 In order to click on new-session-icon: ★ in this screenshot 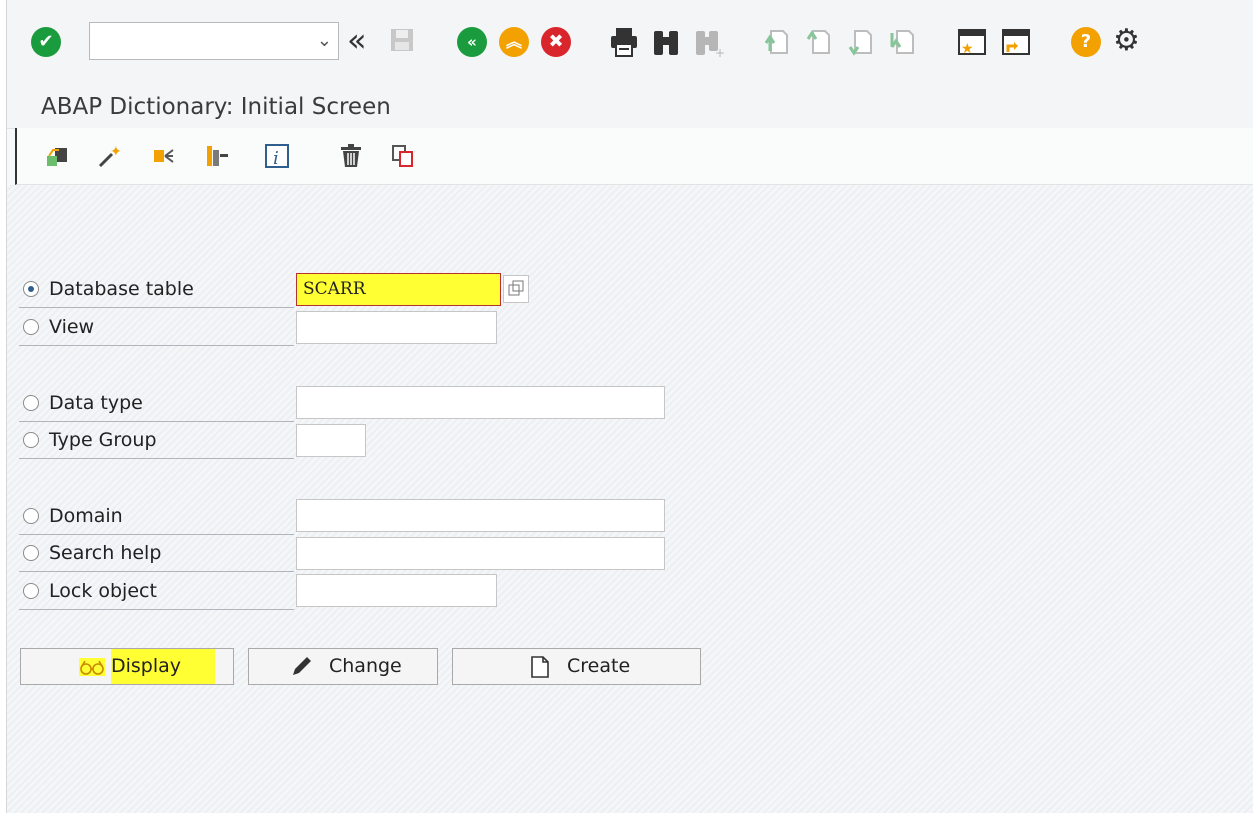, I will do `click(972, 42)`.